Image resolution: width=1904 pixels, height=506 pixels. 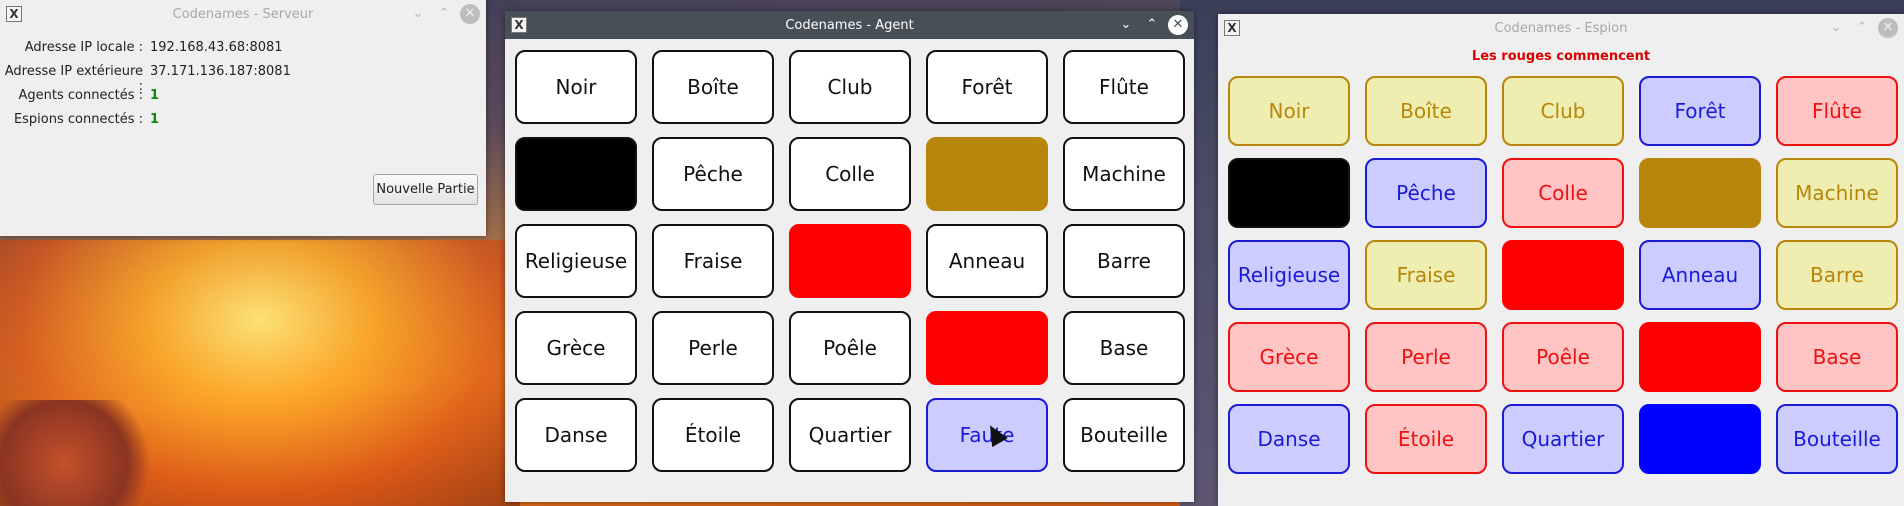 What do you see at coordinates (850, 87) in the screenshot?
I see `agent-card: Club` at bounding box center [850, 87].